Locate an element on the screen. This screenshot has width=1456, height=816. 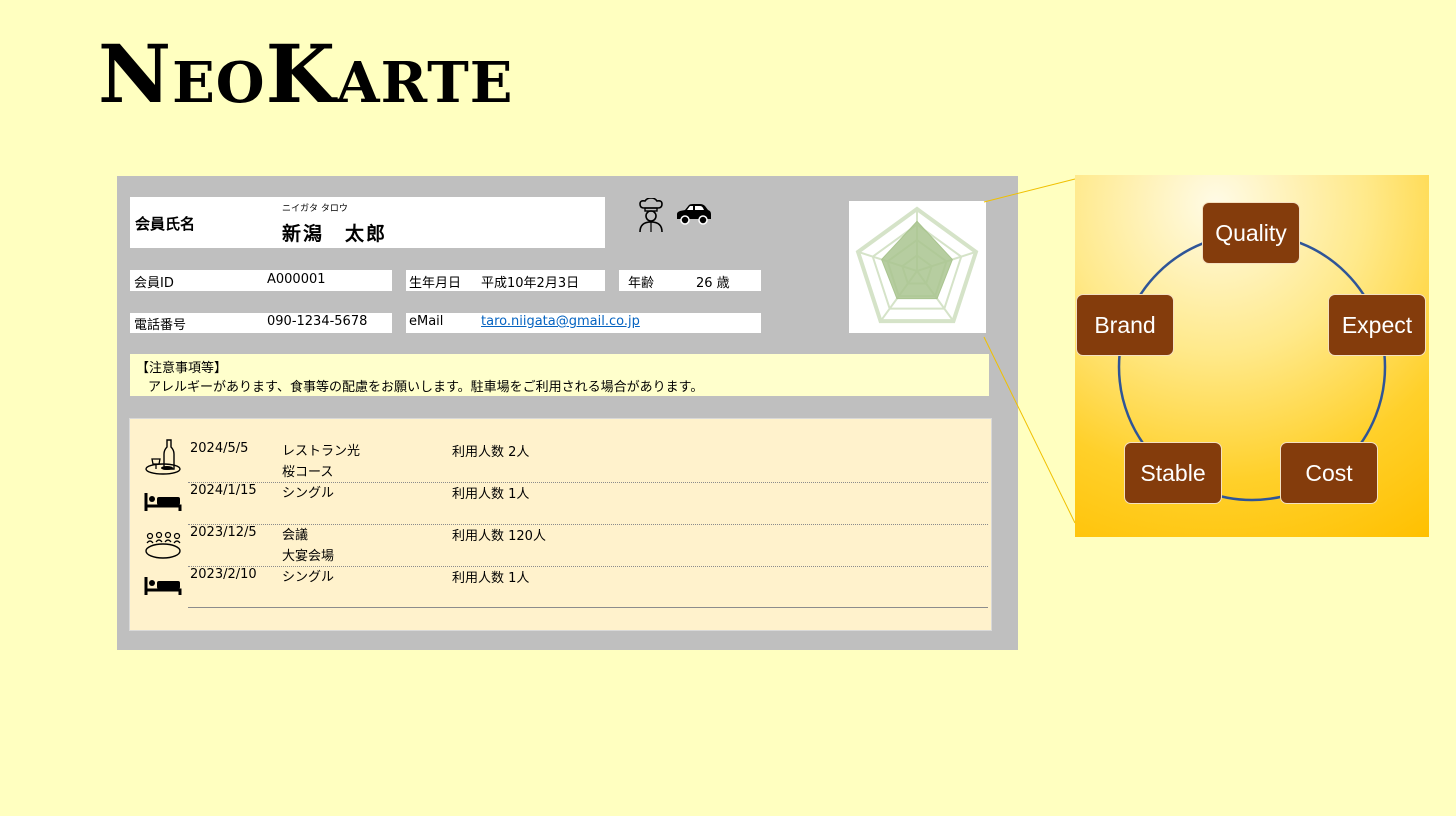
radar-series-area is located at coordinates (917, 260).